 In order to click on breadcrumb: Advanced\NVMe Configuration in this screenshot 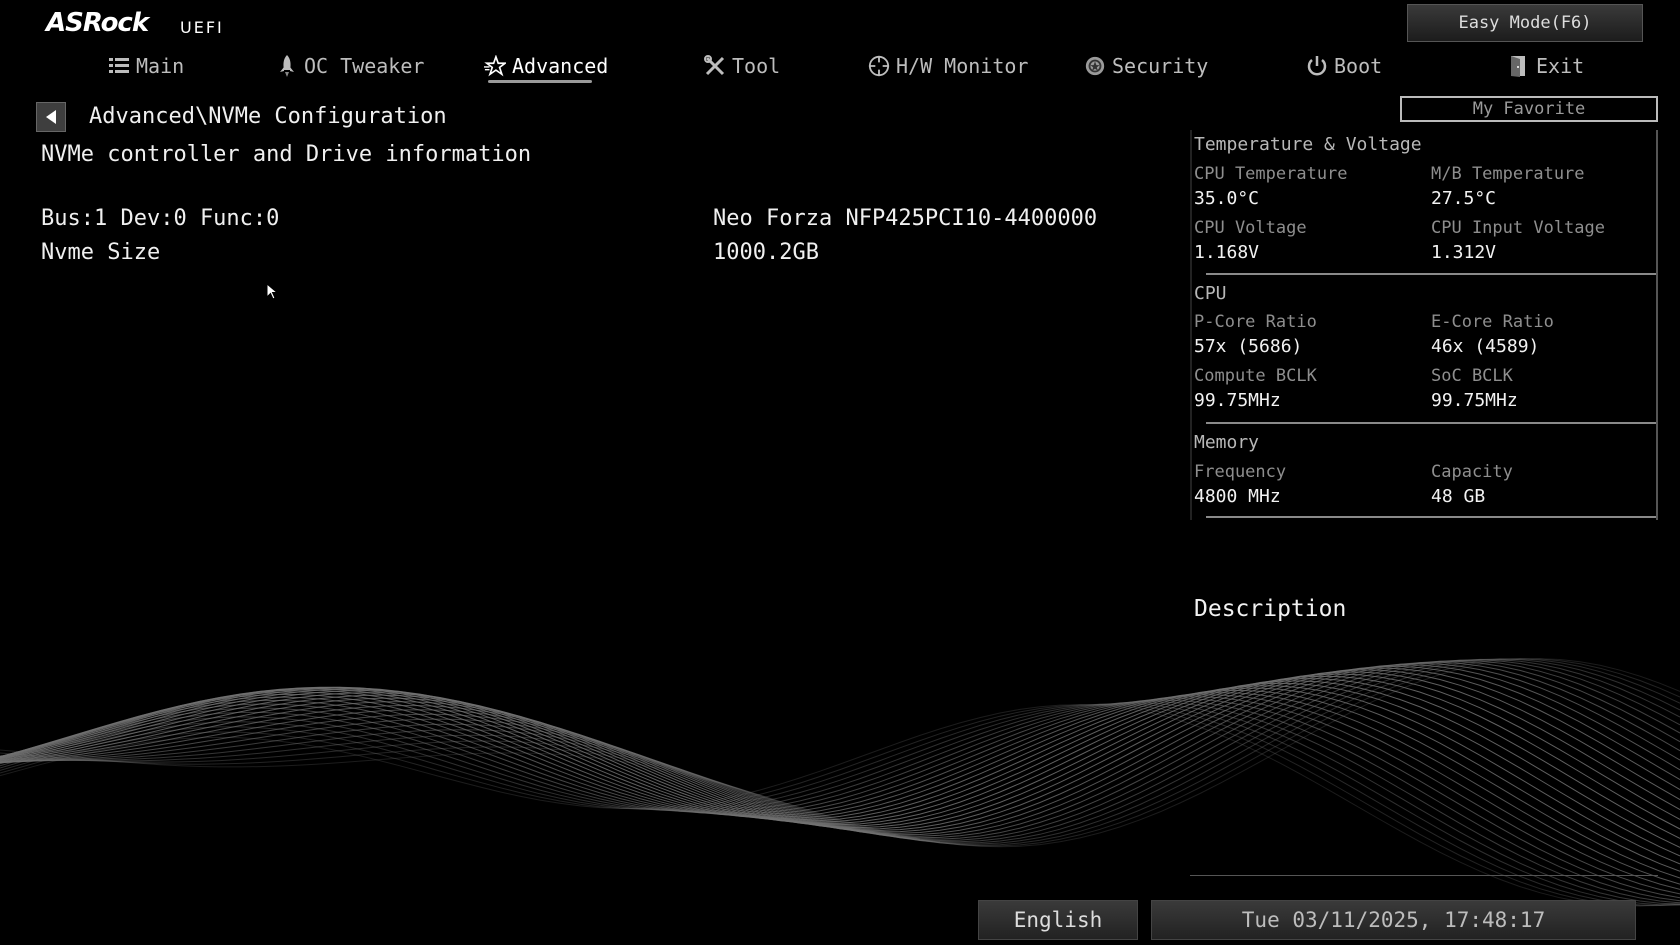, I will do `click(268, 116)`.